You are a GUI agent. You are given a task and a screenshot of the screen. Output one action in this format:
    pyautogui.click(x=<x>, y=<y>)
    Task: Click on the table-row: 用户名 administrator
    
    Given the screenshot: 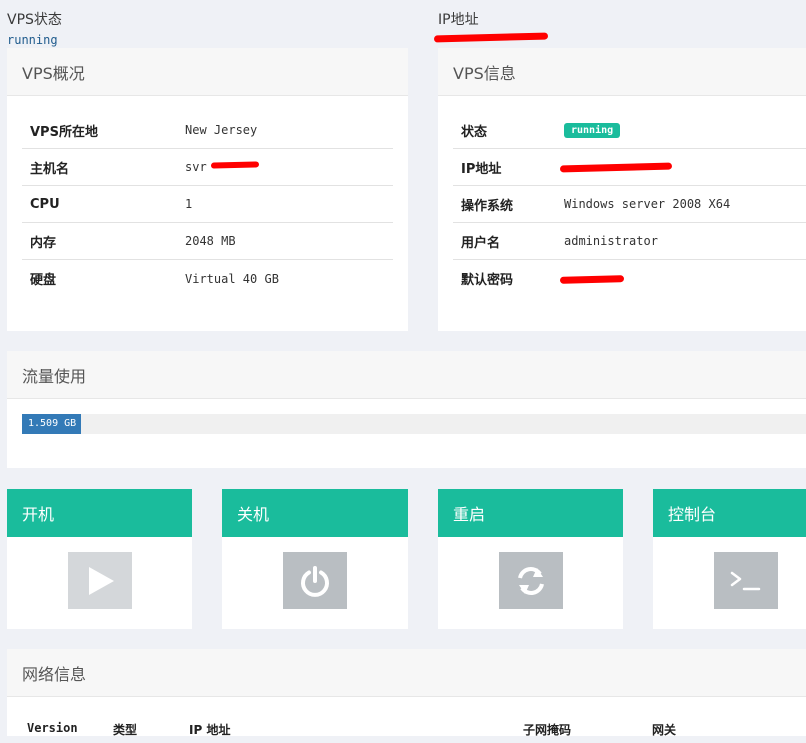 What is the action you would take?
    pyautogui.click(x=629, y=241)
    